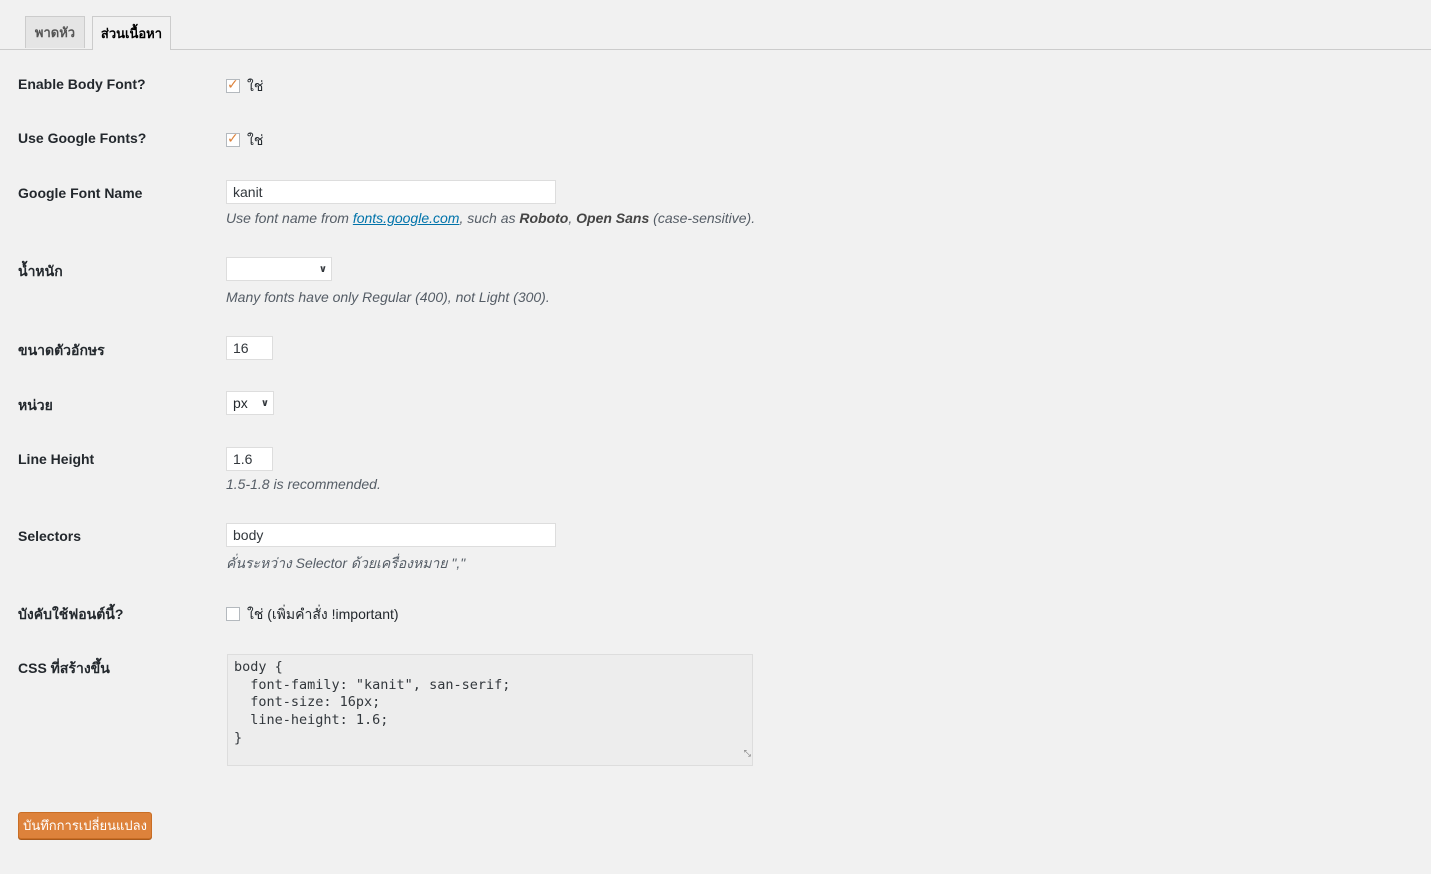 The image size is (1431, 874). What do you see at coordinates (244, 141) in the screenshot?
I see `use-google-fonts-field: ✓ ใช่` at bounding box center [244, 141].